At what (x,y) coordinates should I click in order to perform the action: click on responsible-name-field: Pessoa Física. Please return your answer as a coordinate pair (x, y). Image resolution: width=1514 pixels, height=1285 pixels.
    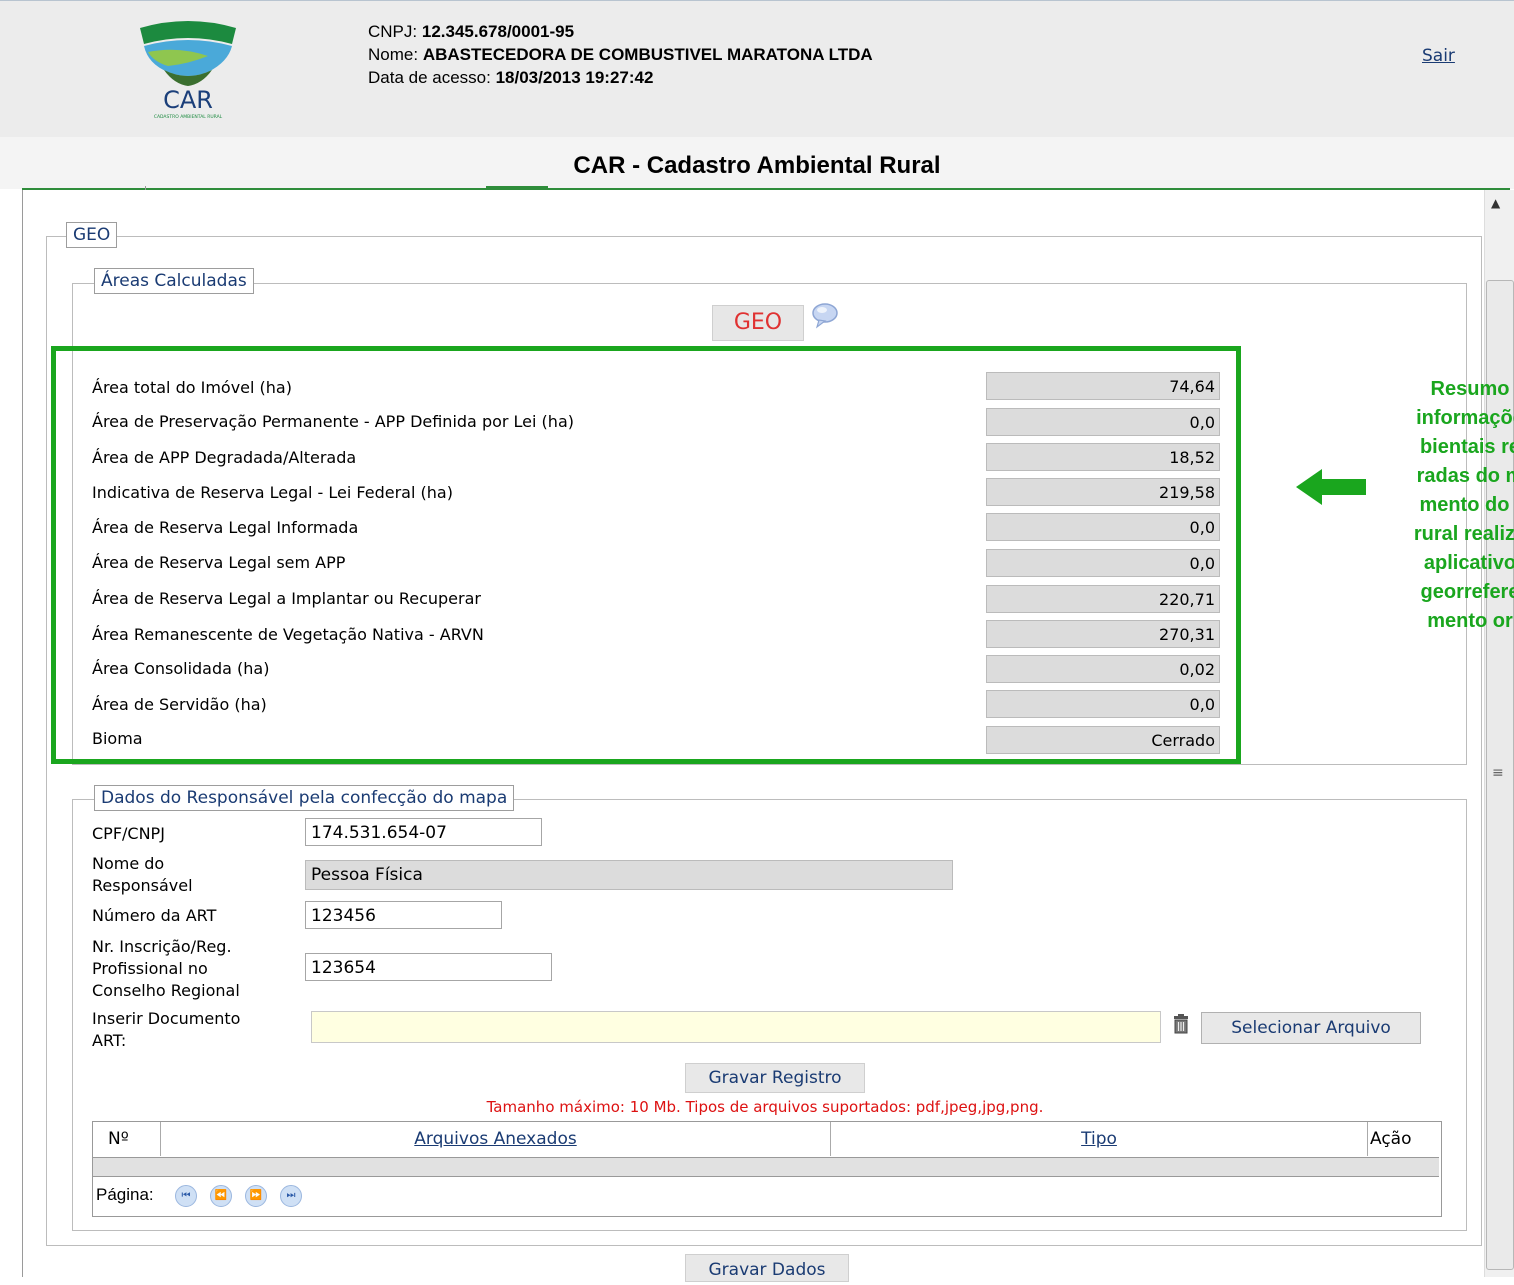
    Looking at the image, I should click on (629, 875).